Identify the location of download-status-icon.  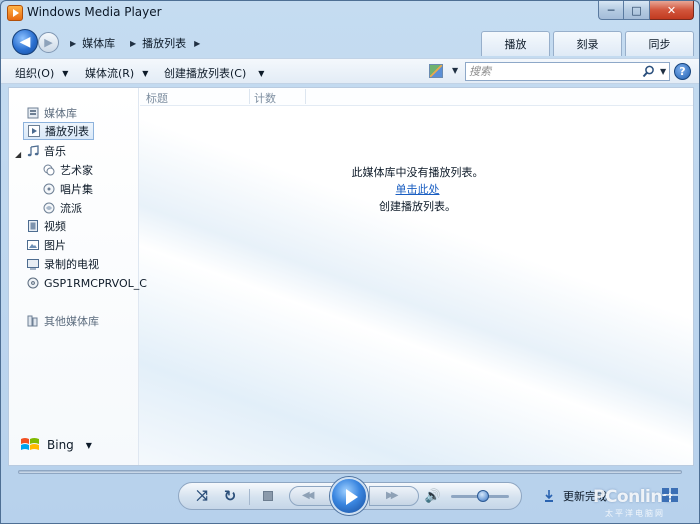
(549, 496).